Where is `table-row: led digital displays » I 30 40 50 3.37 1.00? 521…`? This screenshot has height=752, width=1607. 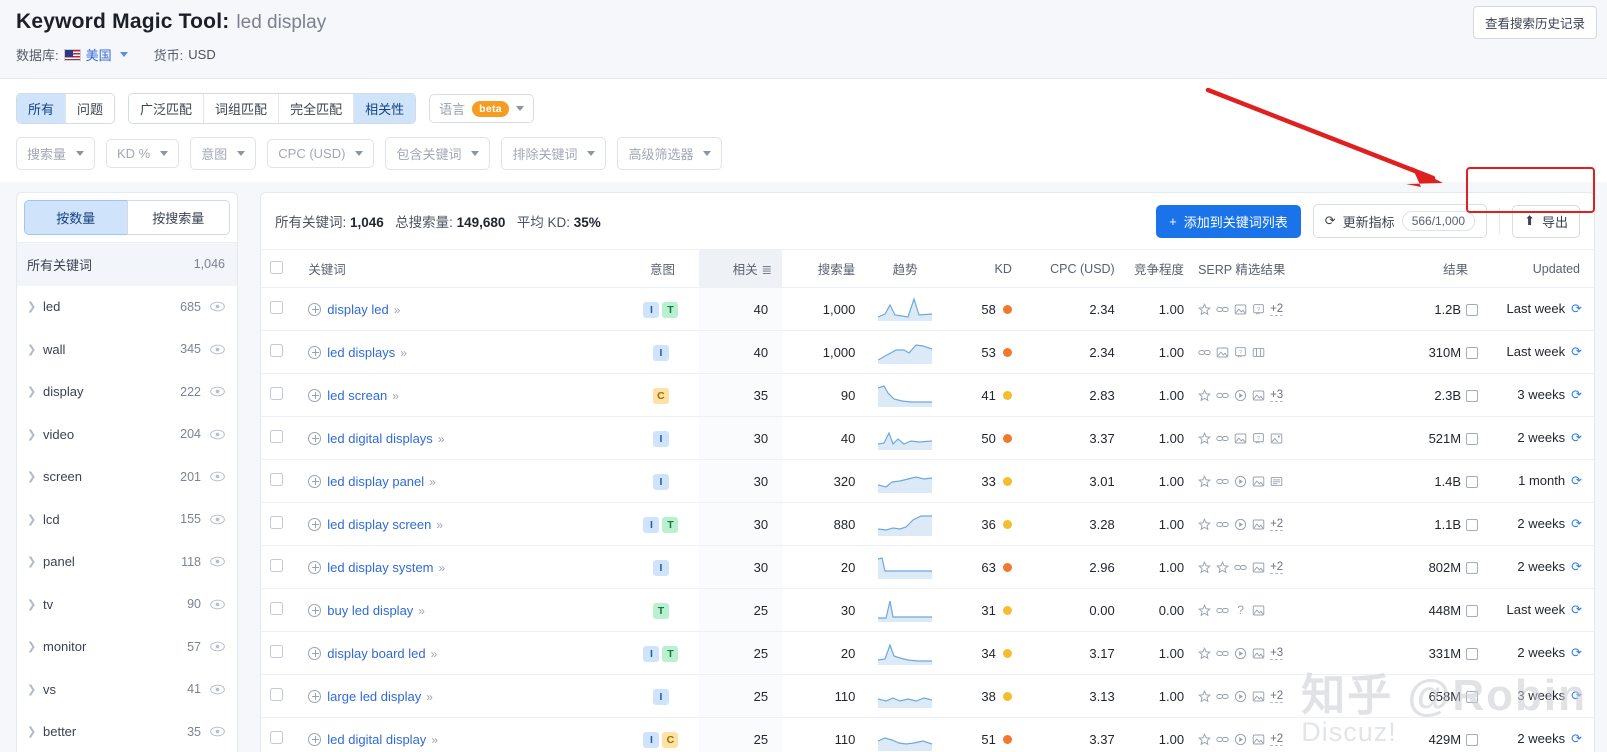
table-row: led digital displays » I 30 40 50 3.37 1.00? 521… is located at coordinates (927, 438).